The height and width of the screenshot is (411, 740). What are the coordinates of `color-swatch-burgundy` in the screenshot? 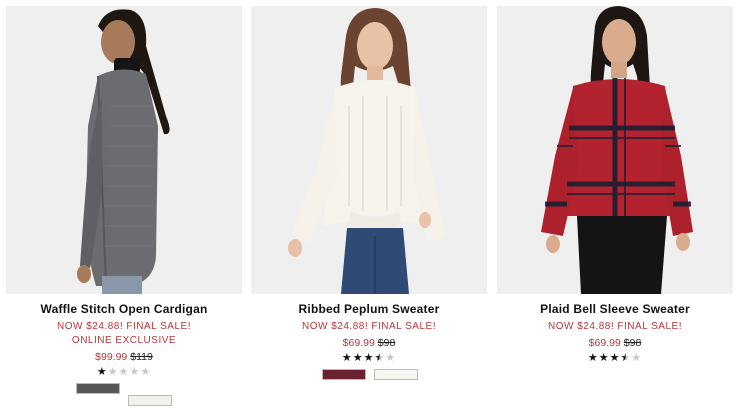 It's located at (344, 374).